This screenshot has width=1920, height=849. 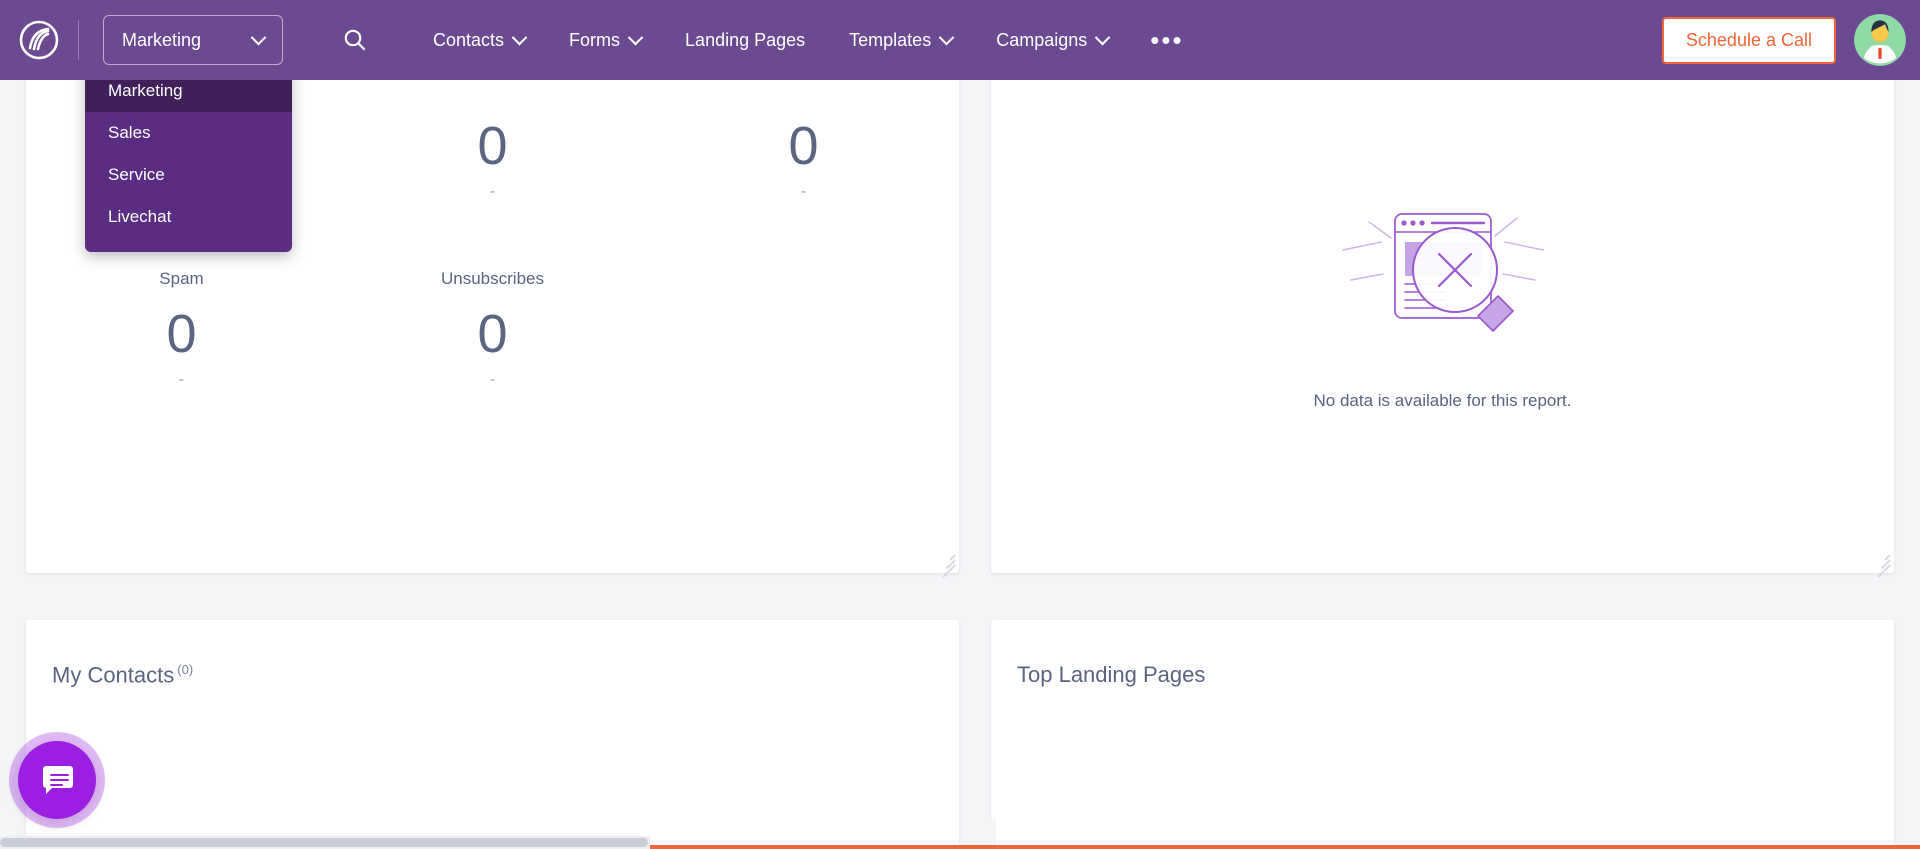 What do you see at coordinates (181, 278) in the screenshot?
I see `stat-label: Spam` at bounding box center [181, 278].